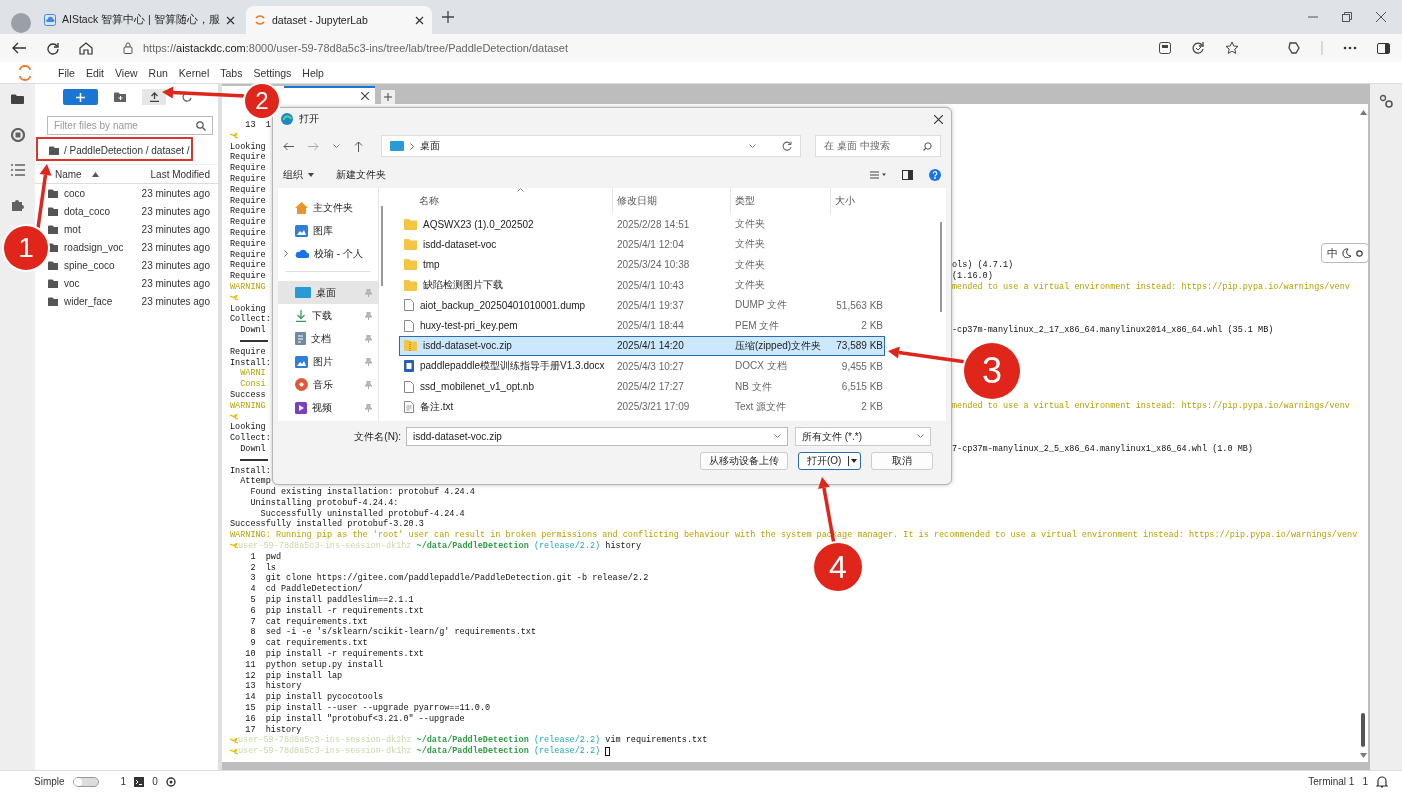 The image size is (1402, 792). What do you see at coordinates (85, 781) in the screenshot?
I see `simple-mode-toggle` at bounding box center [85, 781].